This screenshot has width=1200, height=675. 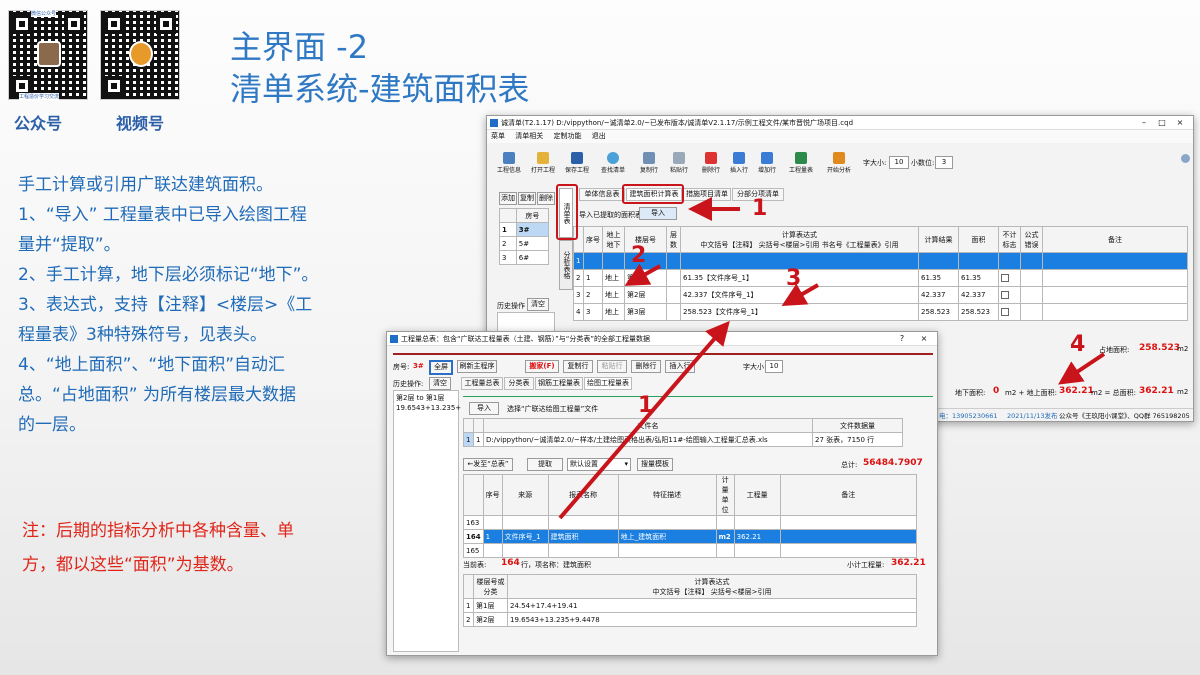 What do you see at coordinates (577, 164) in the screenshot?
I see `tool-save: 保存工程` at bounding box center [577, 164].